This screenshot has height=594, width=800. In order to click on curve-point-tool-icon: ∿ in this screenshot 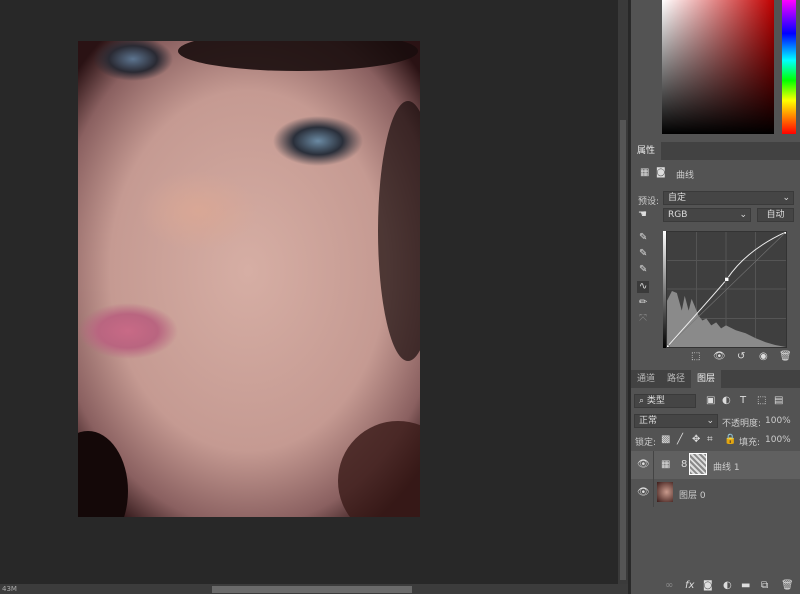, I will do `click(643, 287)`.